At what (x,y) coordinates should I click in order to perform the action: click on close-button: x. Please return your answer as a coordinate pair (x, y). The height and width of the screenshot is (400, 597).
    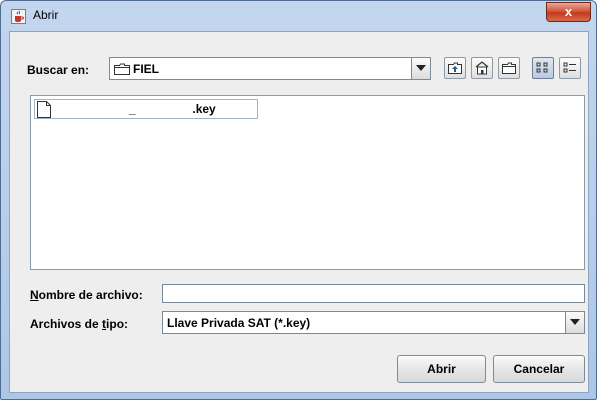
    Looking at the image, I should click on (568, 12).